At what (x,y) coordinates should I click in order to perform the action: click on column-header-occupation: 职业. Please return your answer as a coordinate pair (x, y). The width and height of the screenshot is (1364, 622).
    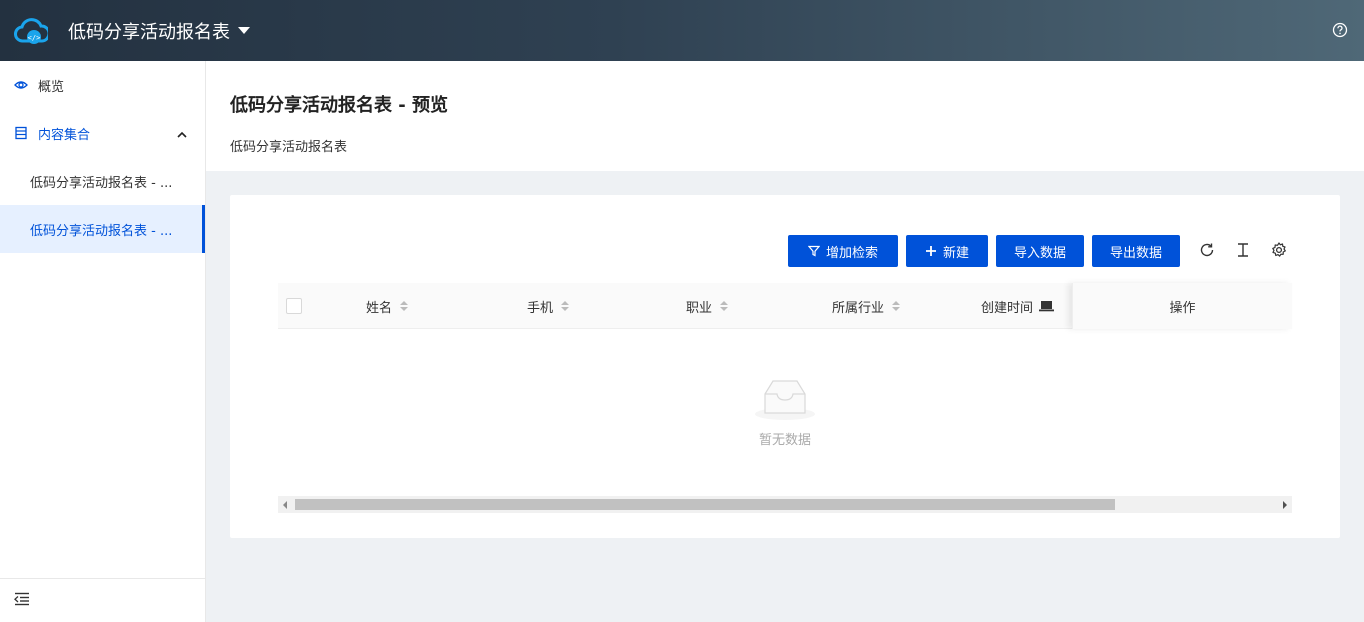
    Looking at the image, I should click on (707, 306).